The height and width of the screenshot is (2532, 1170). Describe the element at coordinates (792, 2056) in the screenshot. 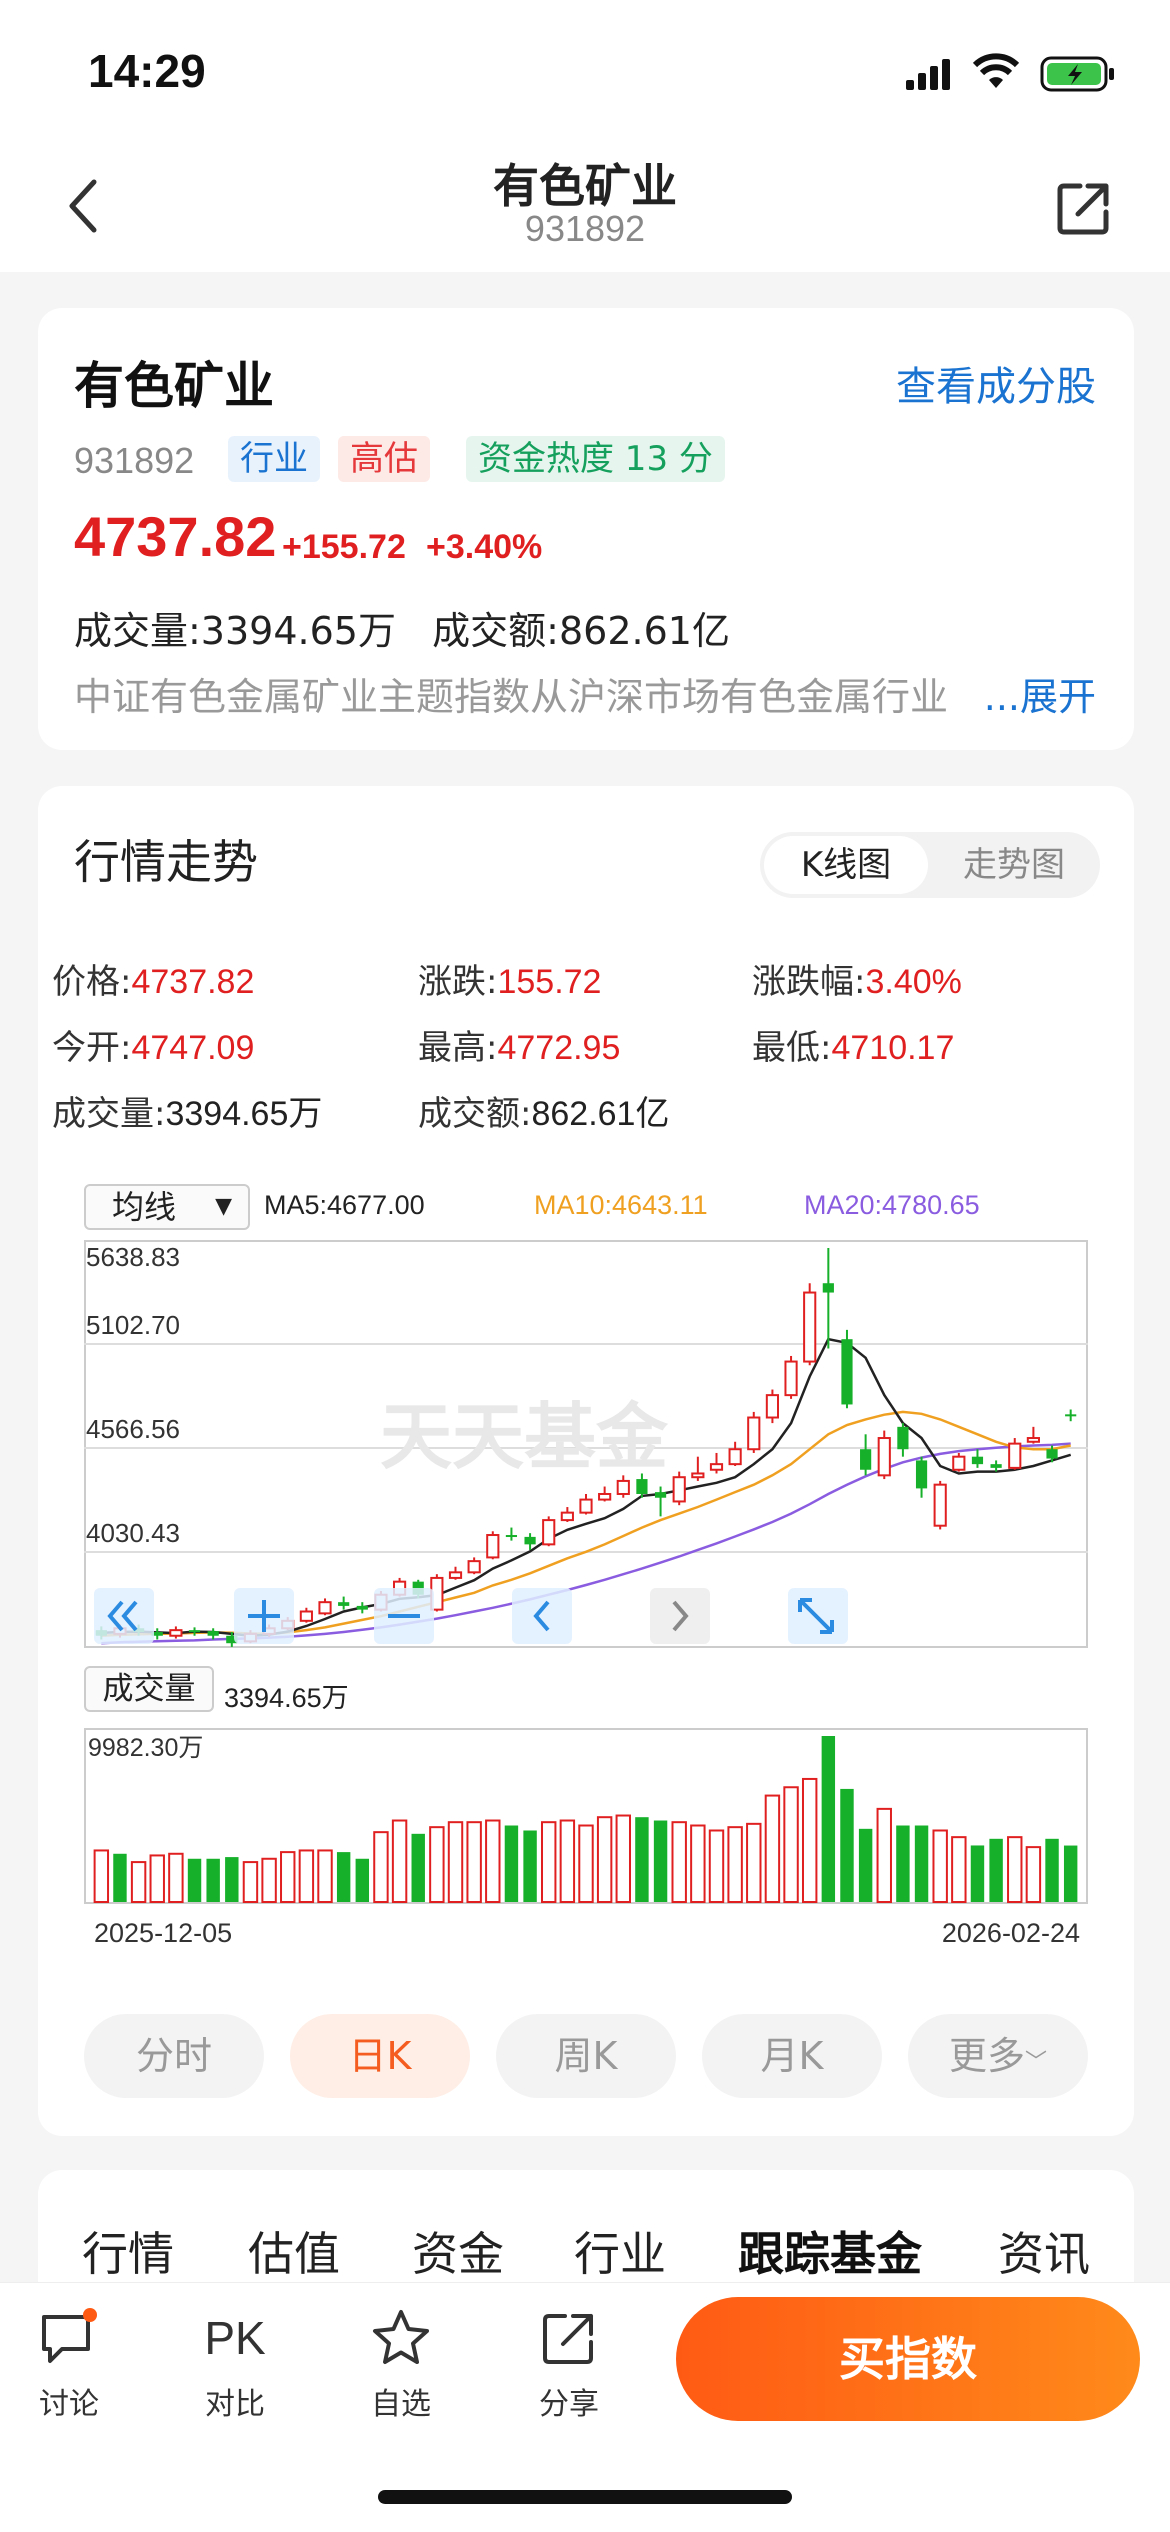

I see `period-monthly-k: 月K` at that location.